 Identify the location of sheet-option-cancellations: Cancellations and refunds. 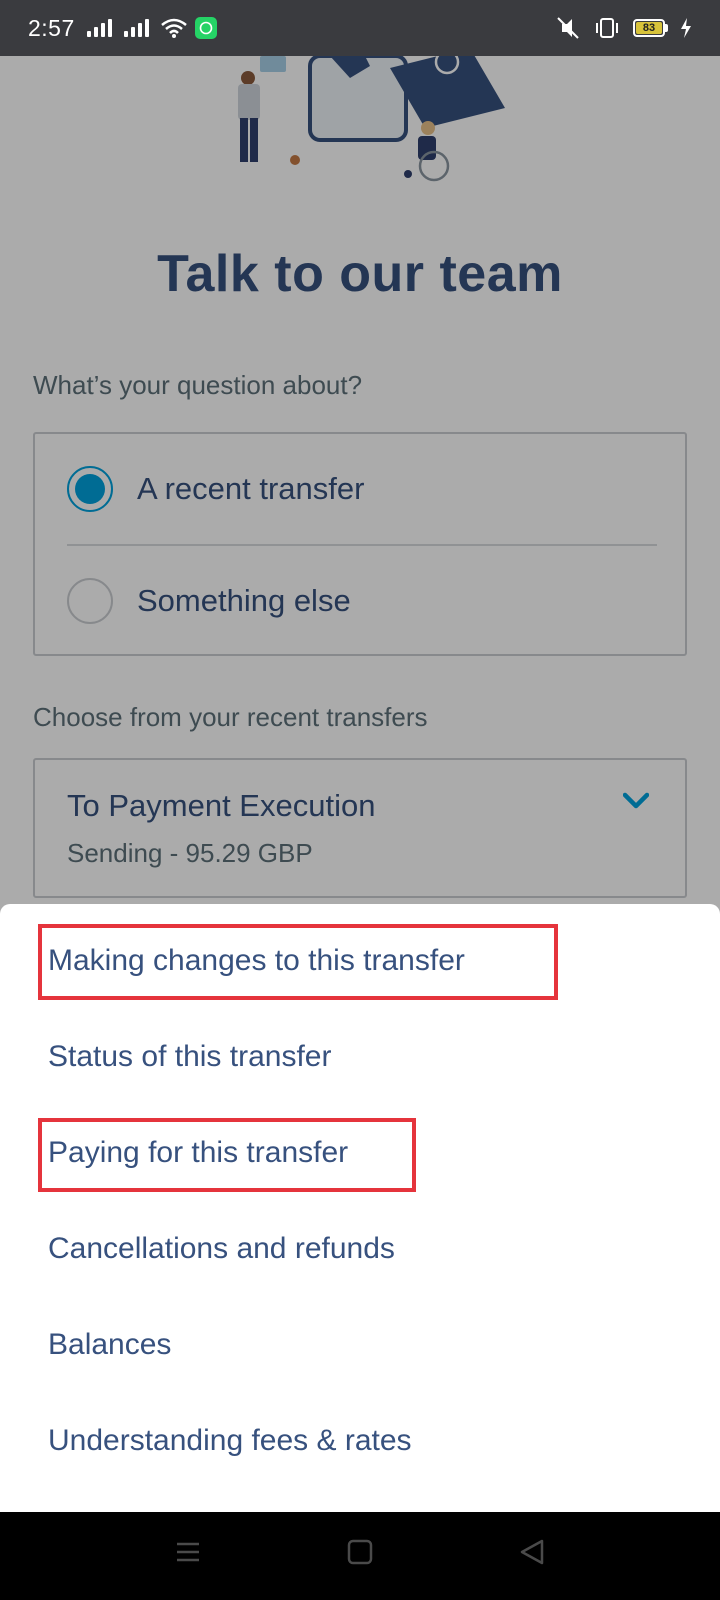
(221, 1249).